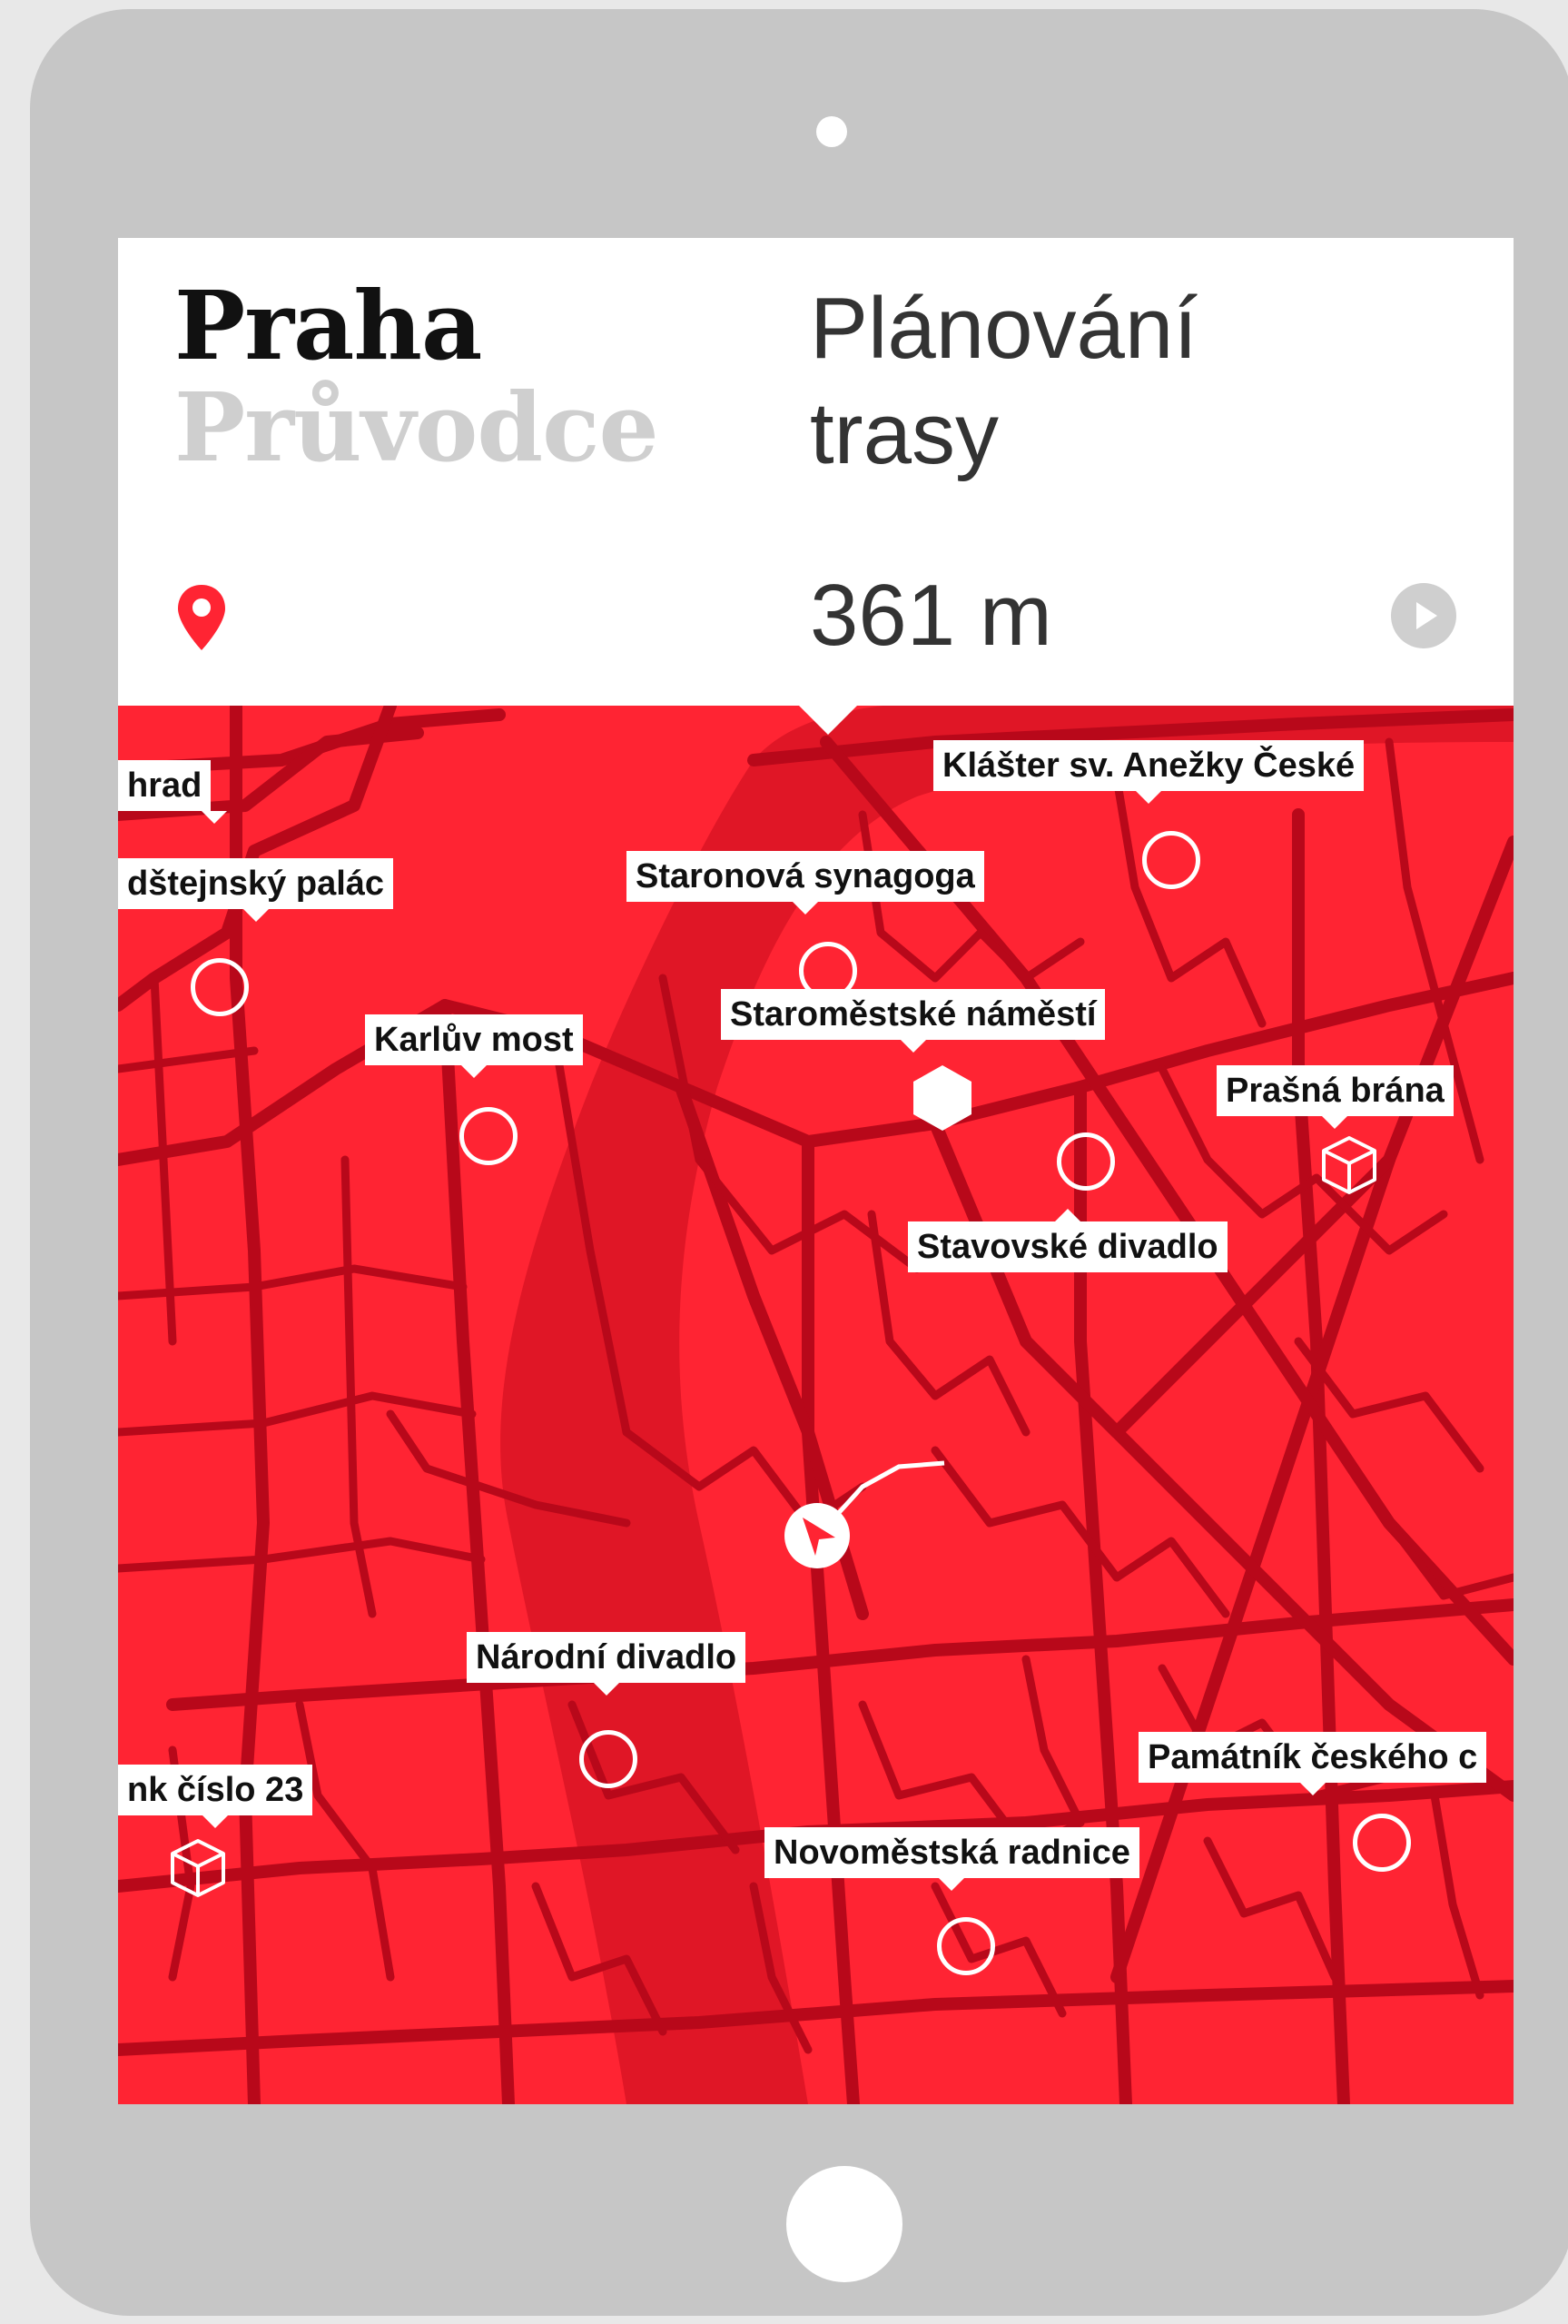 This screenshot has height=2324, width=1568. I want to click on route-path, so click(880, 1499).